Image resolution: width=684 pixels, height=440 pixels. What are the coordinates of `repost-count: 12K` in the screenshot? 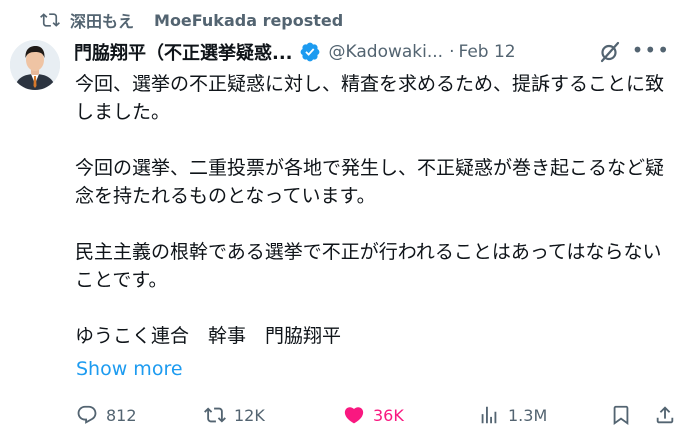 It's located at (249, 415).